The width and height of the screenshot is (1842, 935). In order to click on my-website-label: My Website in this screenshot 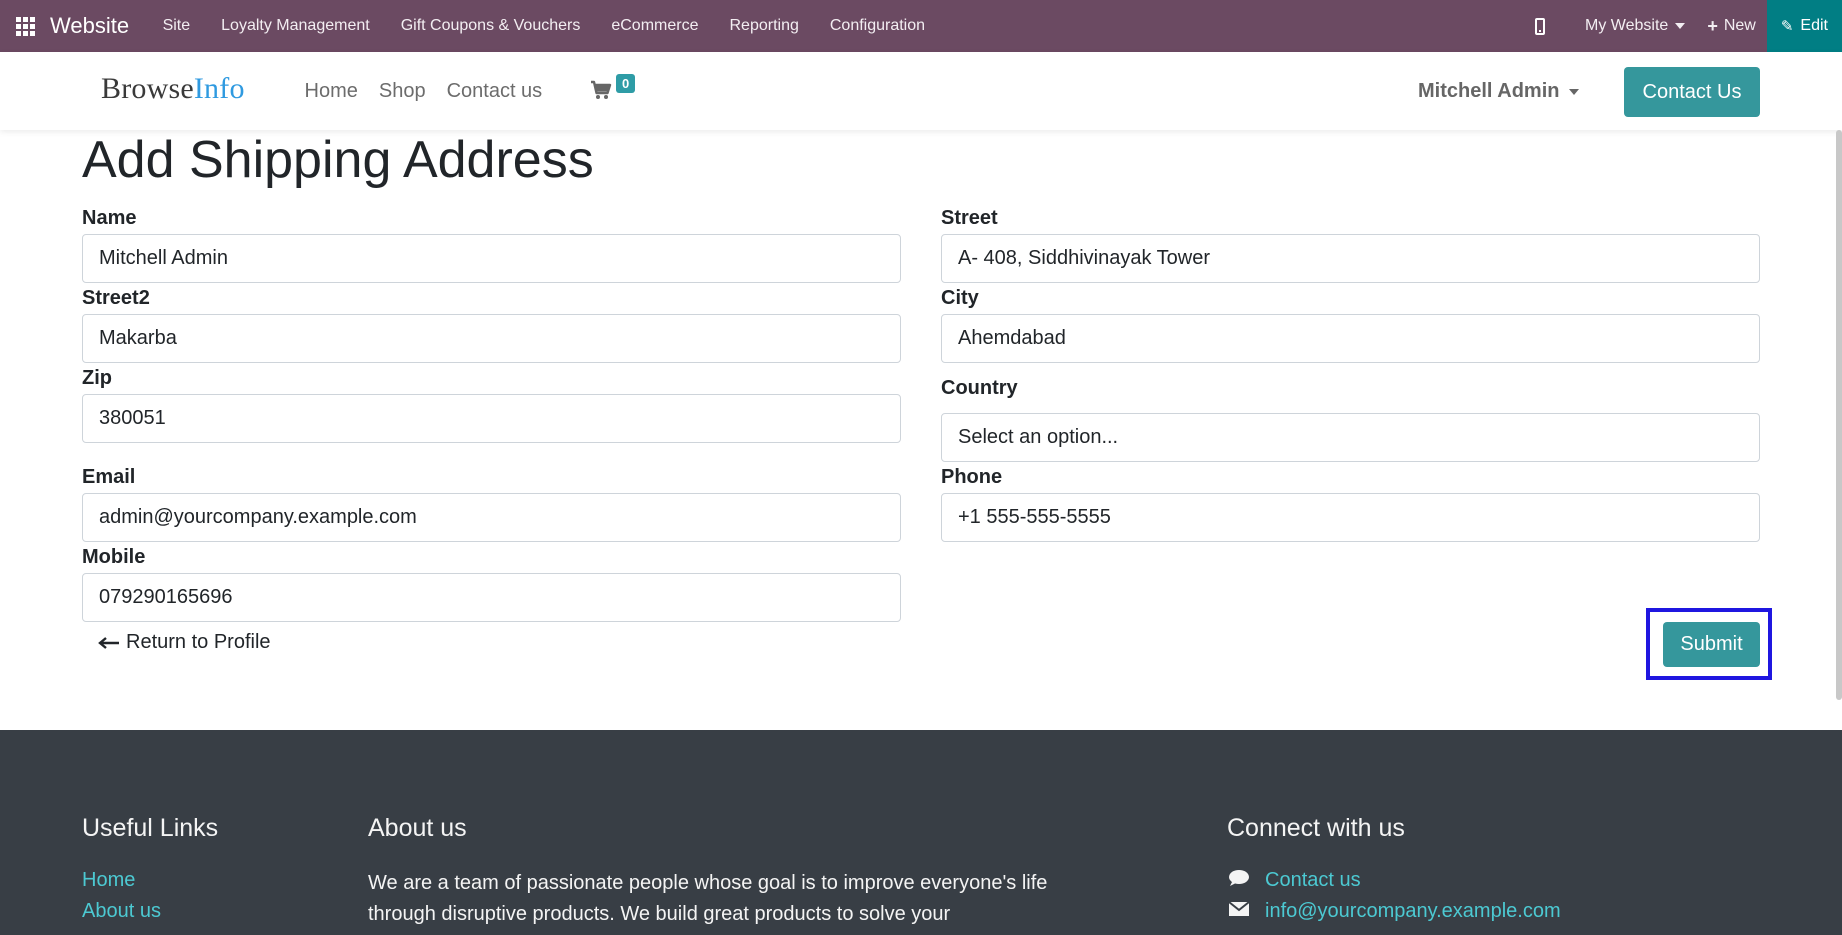, I will do `click(1627, 25)`.